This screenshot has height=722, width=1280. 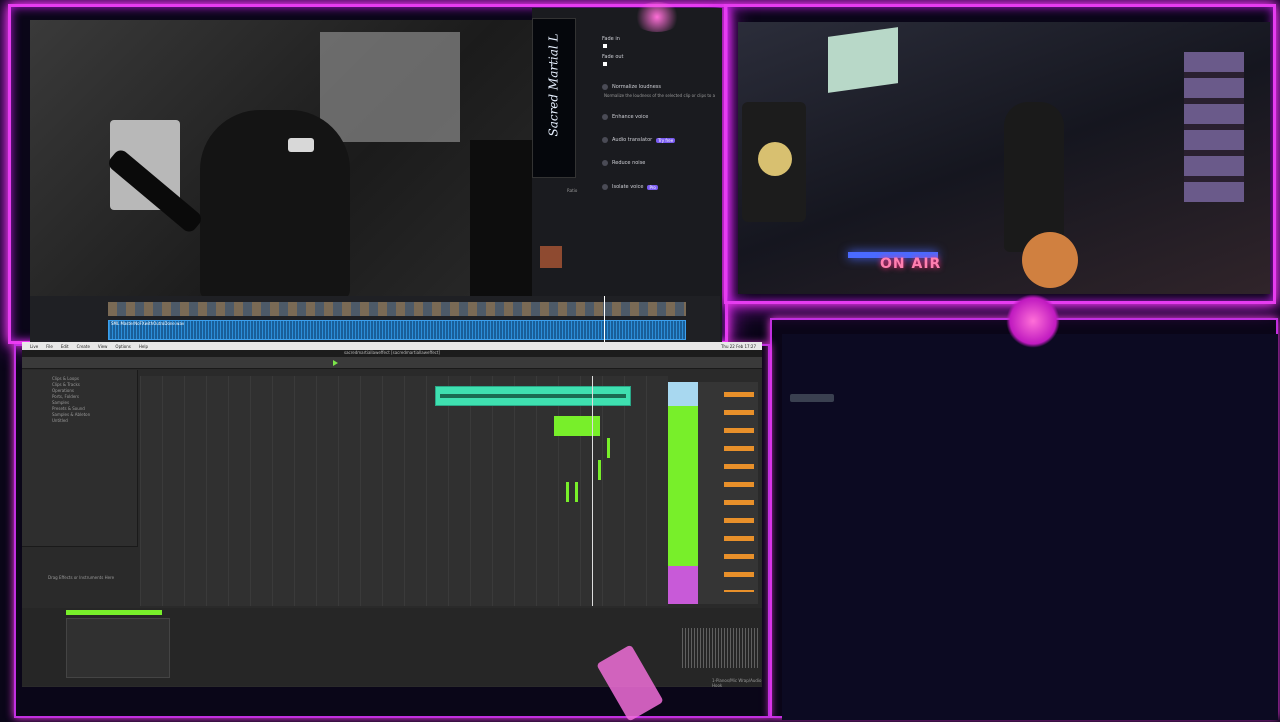 I want to click on streamer-figure, so click(x=275, y=205).